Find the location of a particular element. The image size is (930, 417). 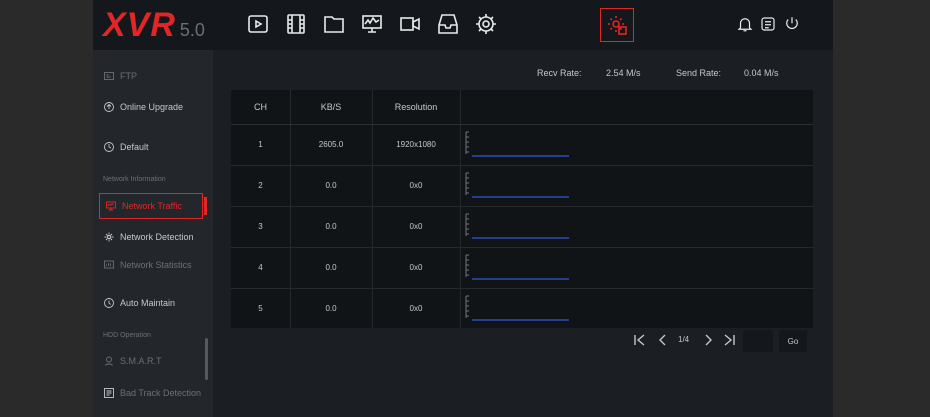

top-bar: XVR 5.0 is located at coordinates (463, 25).